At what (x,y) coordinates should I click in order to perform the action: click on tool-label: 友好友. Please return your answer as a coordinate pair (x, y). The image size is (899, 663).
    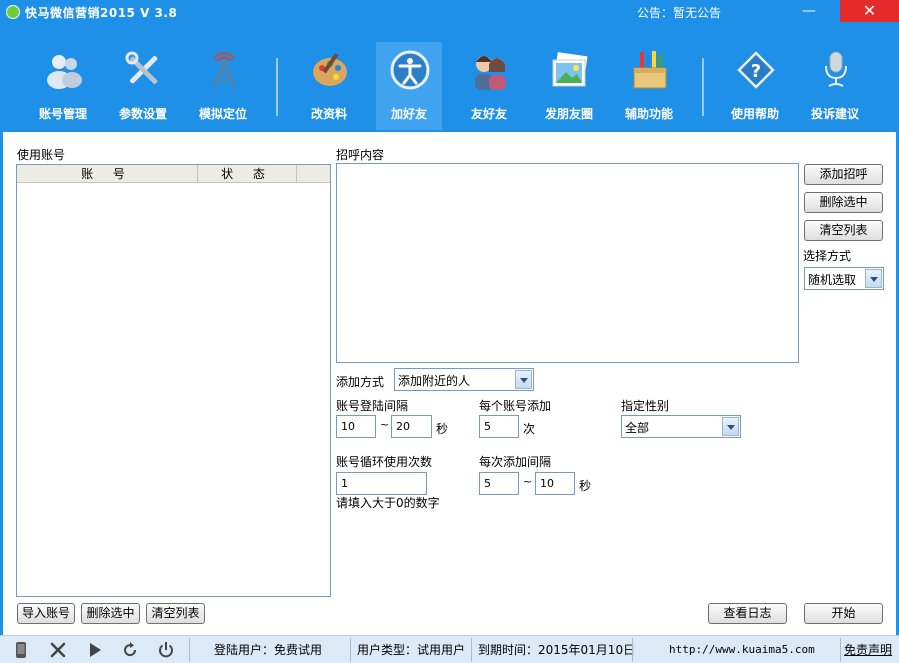
    Looking at the image, I should click on (488, 114).